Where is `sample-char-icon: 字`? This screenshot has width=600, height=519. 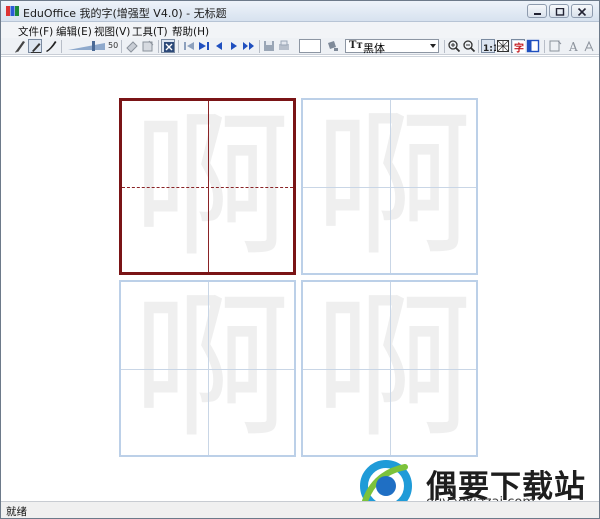 sample-char-icon: 字 is located at coordinates (518, 47).